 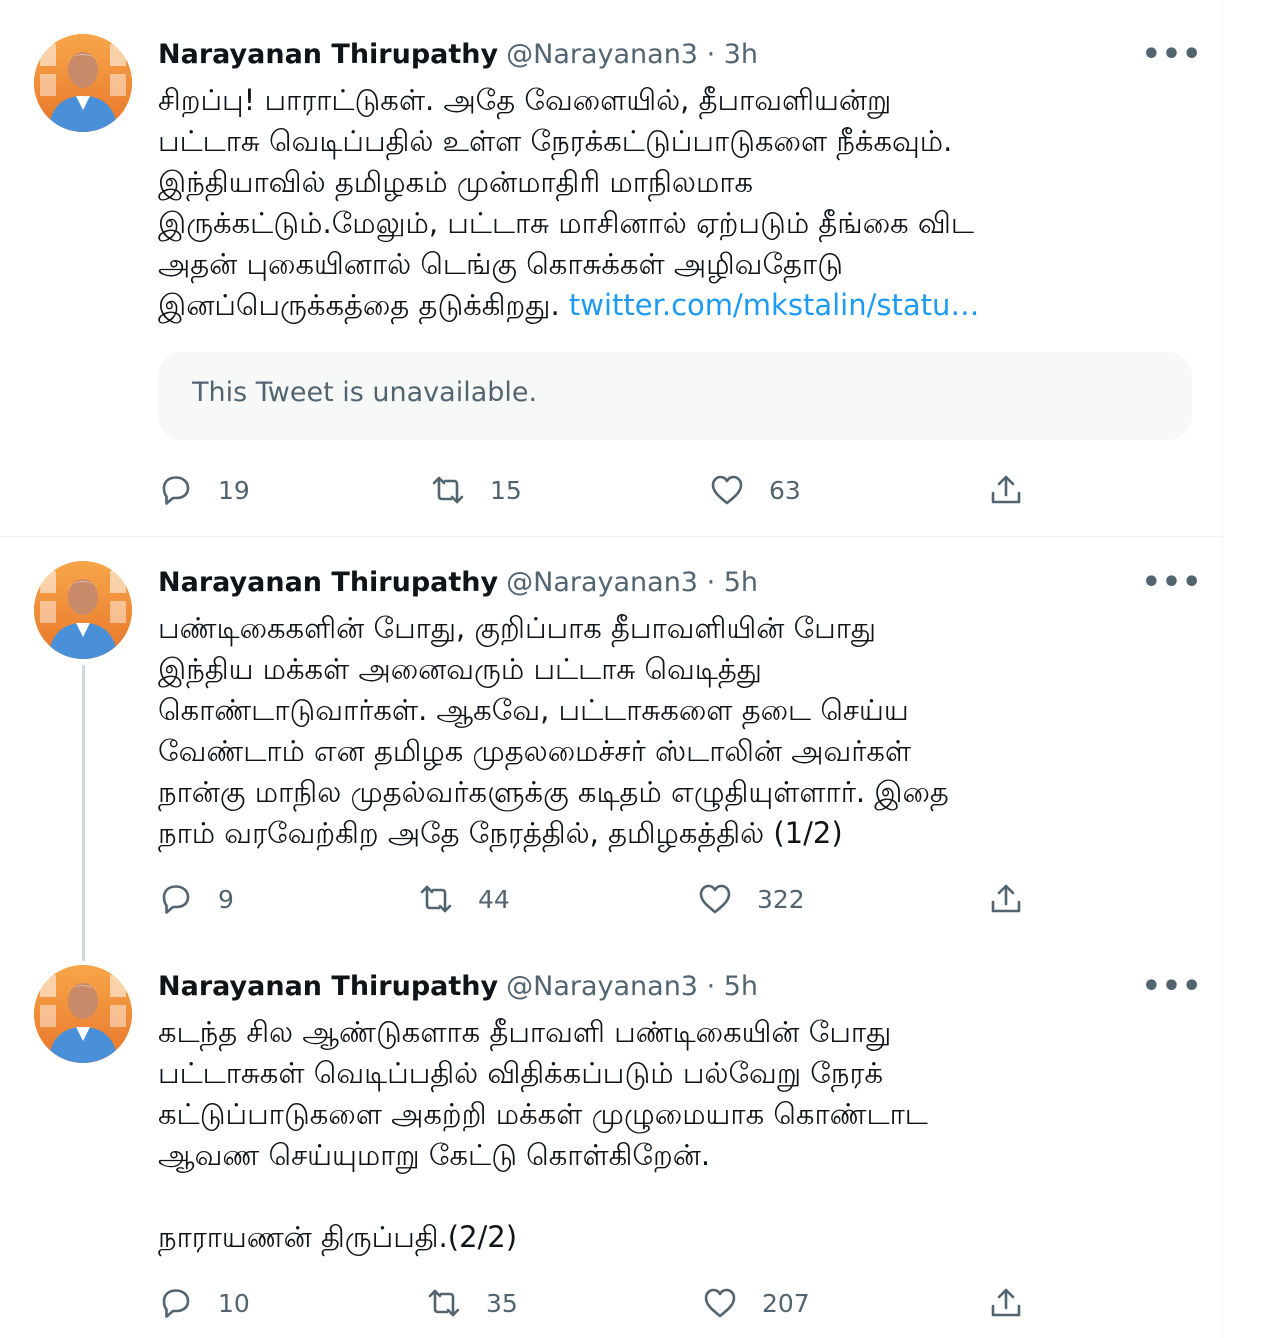 What do you see at coordinates (476, 490) in the screenshot?
I see `retweet-button: 15` at bounding box center [476, 490].